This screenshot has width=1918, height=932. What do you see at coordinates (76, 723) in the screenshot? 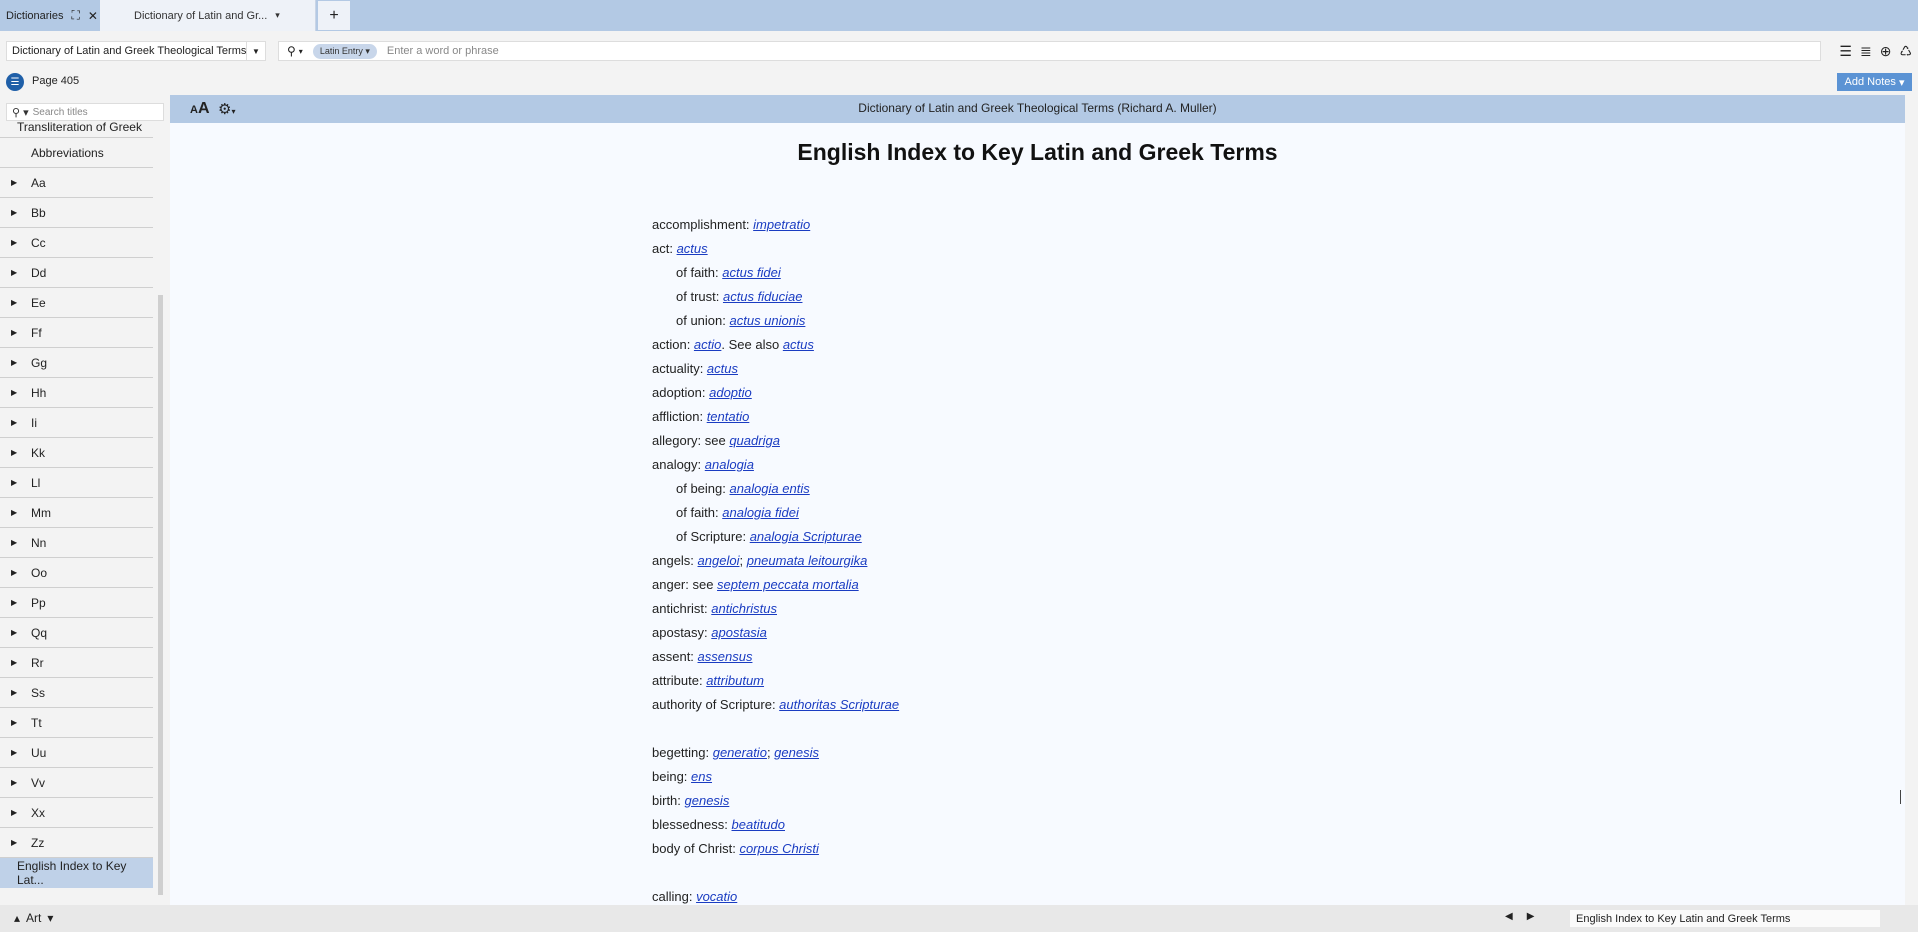
I see `toc-item: ▶ Tt` at bounding box center [76, 723].